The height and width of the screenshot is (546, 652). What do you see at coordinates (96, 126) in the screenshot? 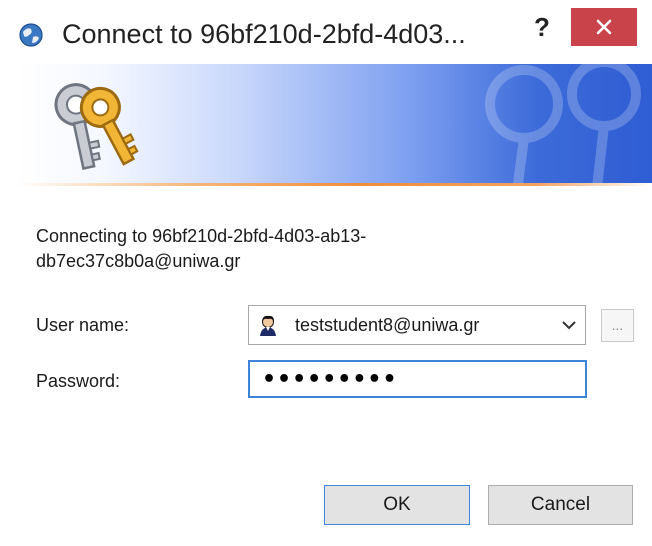
I see `keys-icon` at bounding box center [96, 126].